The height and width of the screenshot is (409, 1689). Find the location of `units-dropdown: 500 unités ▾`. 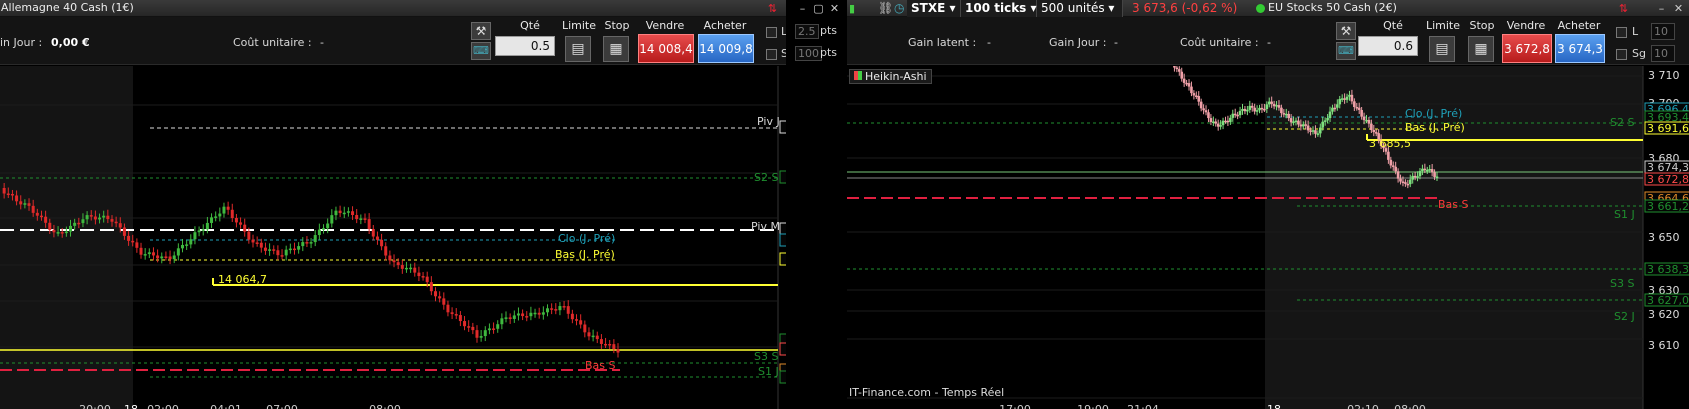

units-dropdown: 500 unités ▾ is located at coordinates (1080, 8).